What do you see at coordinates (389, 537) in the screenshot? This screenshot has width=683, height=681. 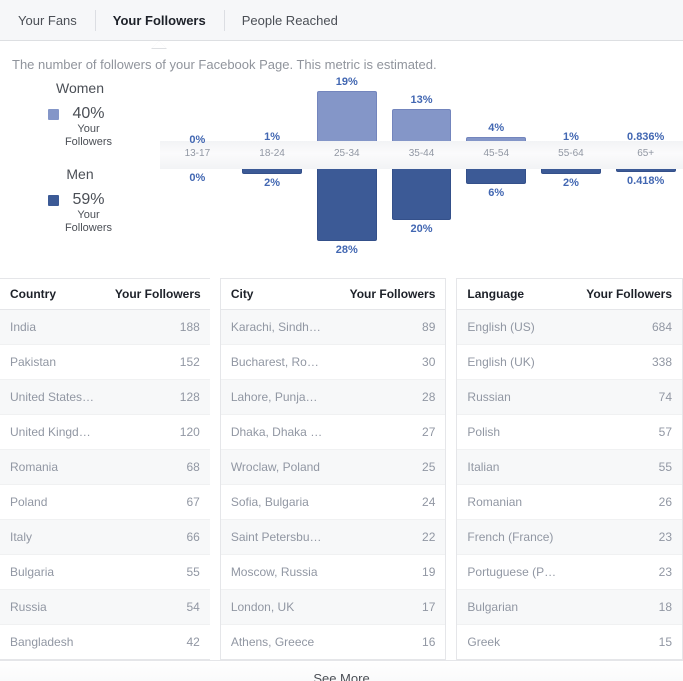 I see `cell-value: 22` at bounding box center [389, 537].